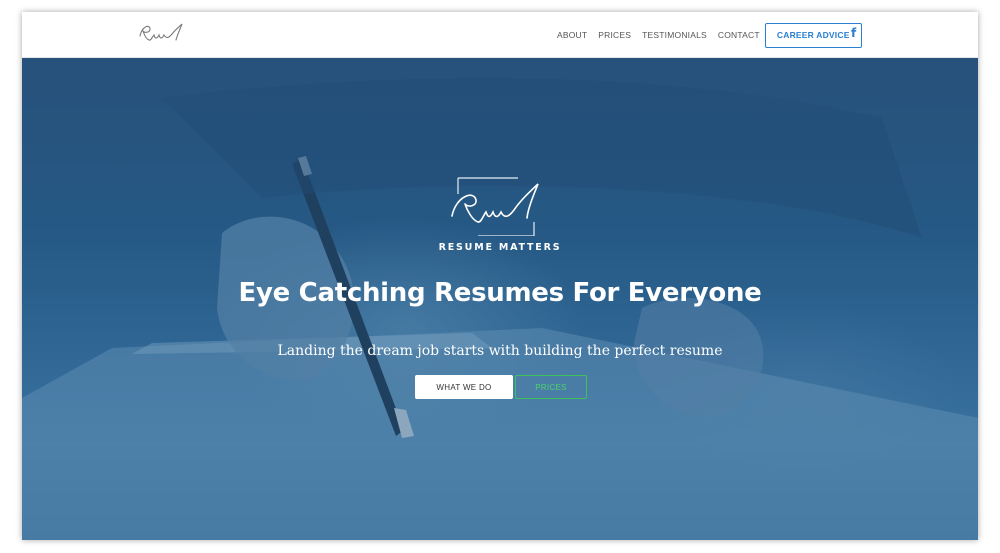 The image size is (1000, 553). What do you see at coordinates (495, 206) in the screenshot?
I see `resume-matters-logo` at bounding box center [495, 206].